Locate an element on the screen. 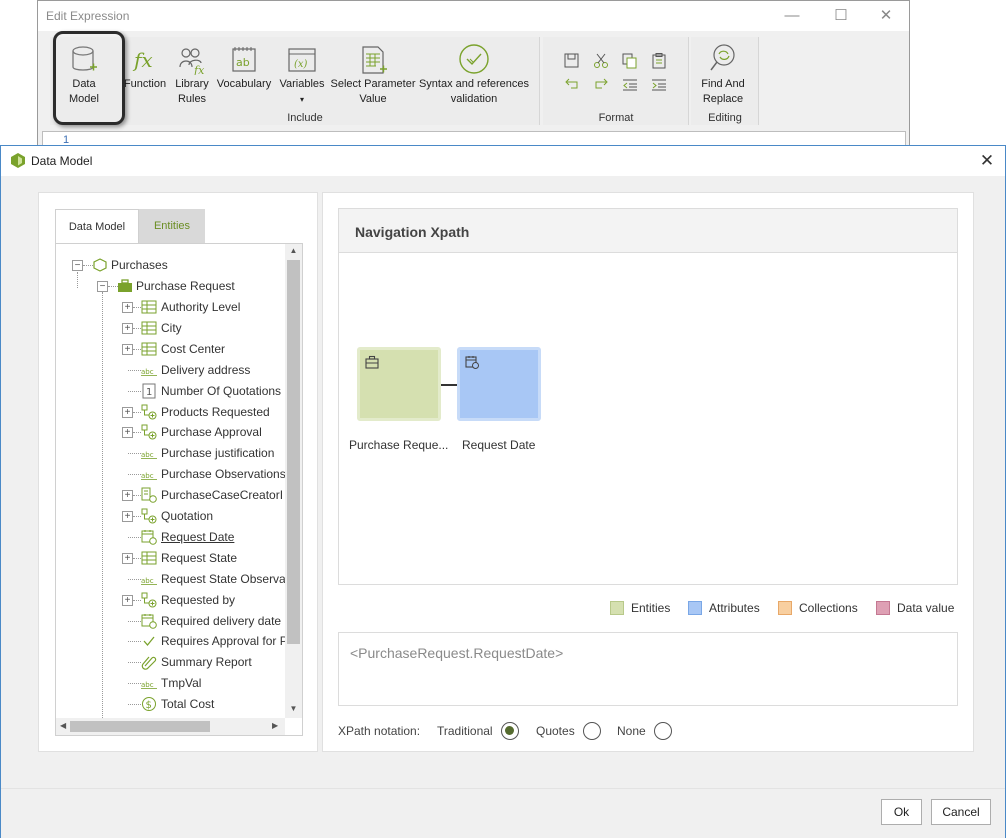 This screenshot has width=1006, height=838. tree-item: Required delivery date is located at coordinates (221, 621).